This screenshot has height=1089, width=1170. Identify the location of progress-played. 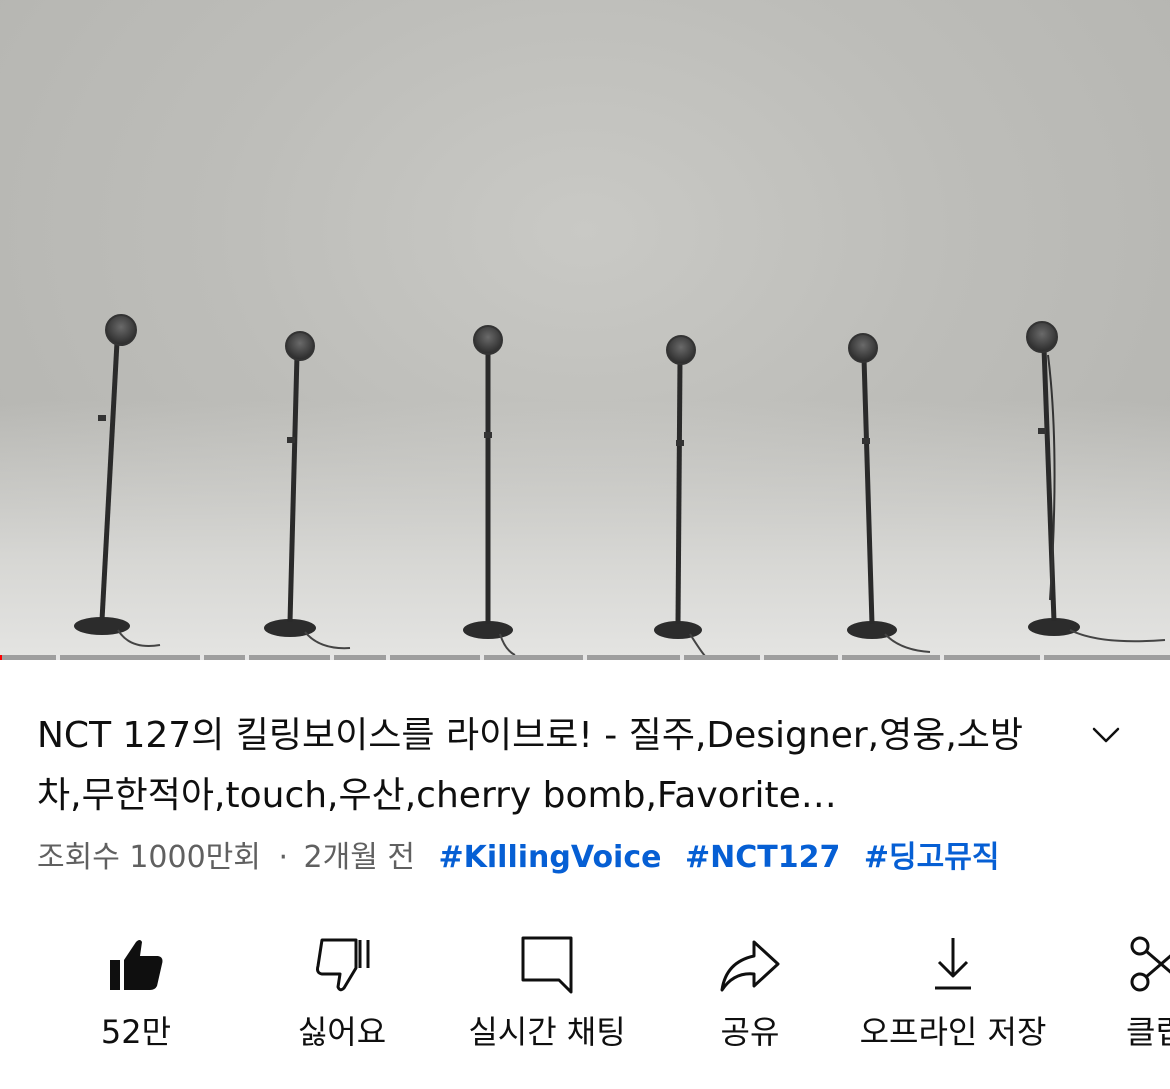
(1, 657).